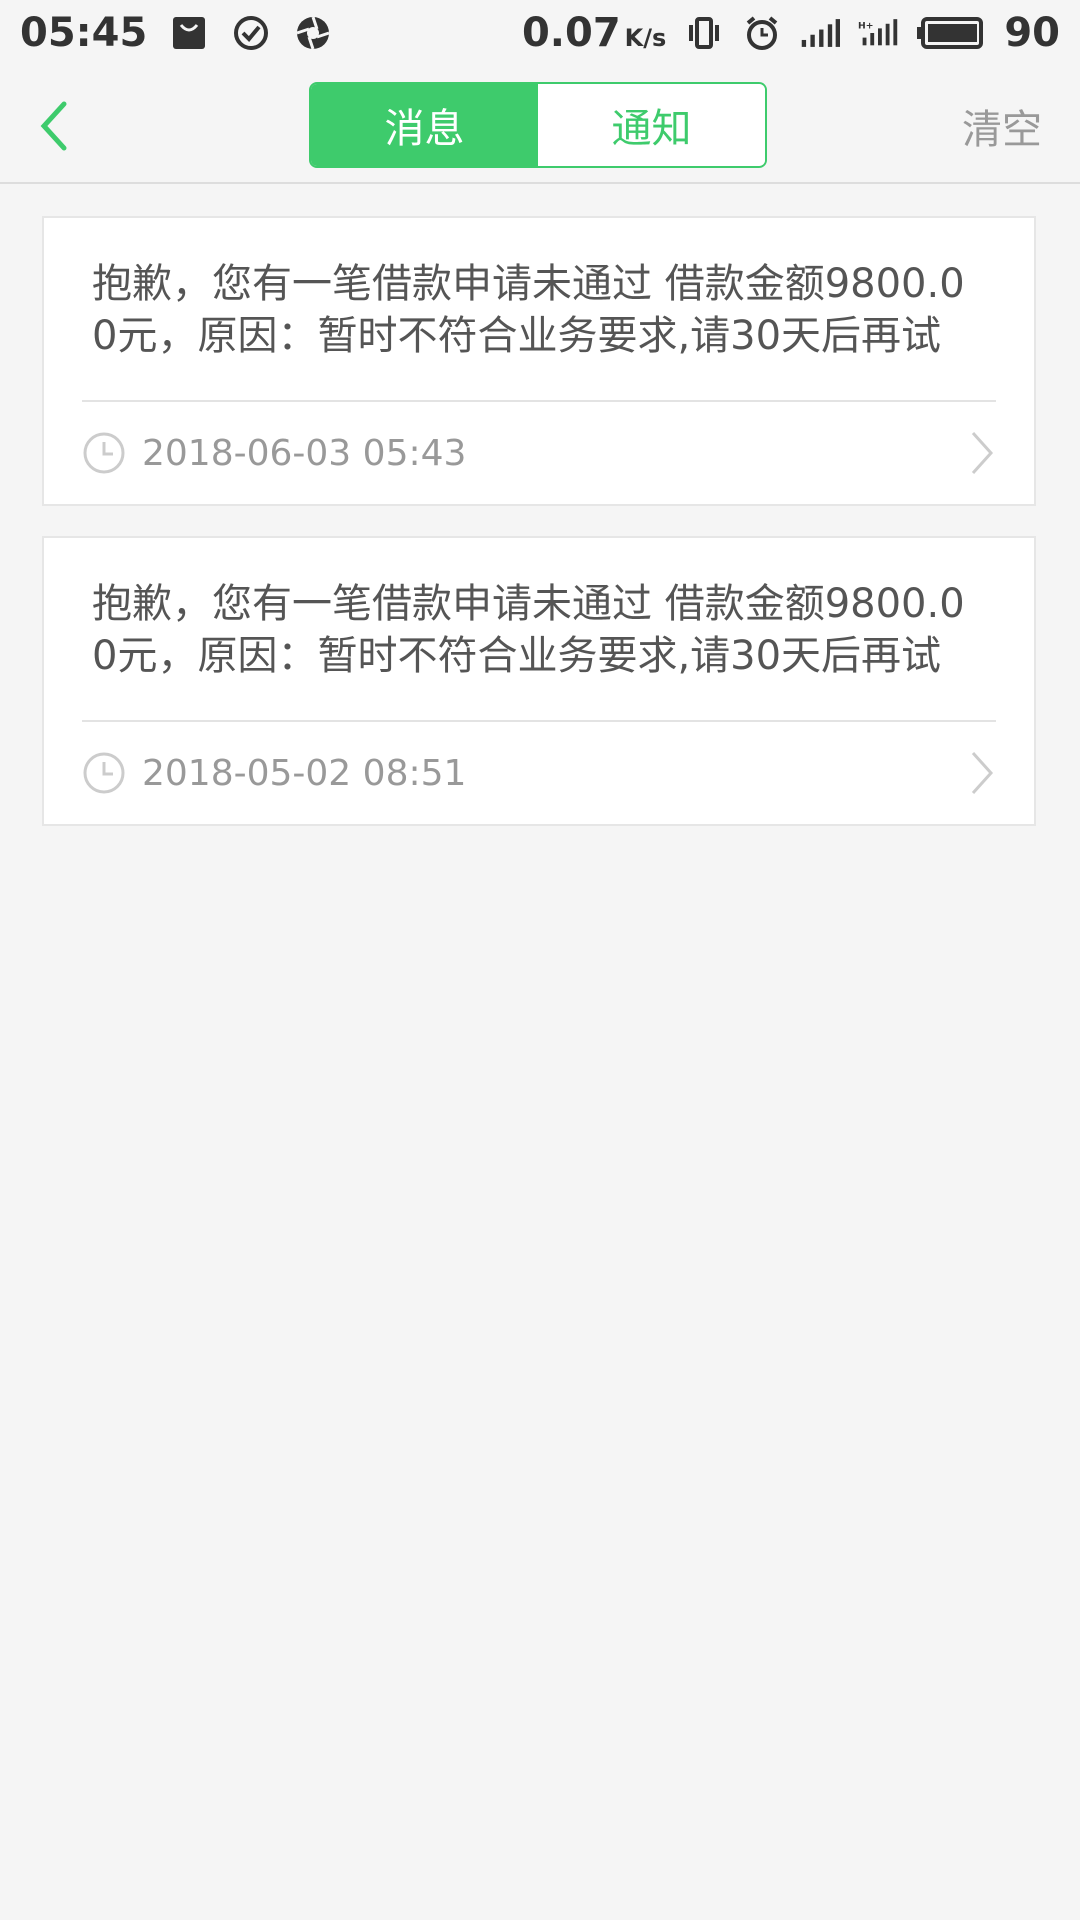  What do you see at coordinates (304, 453) in the screenshot?
I see `message-time: 2018-06-03 05:43` at bounding box center [304, 453].